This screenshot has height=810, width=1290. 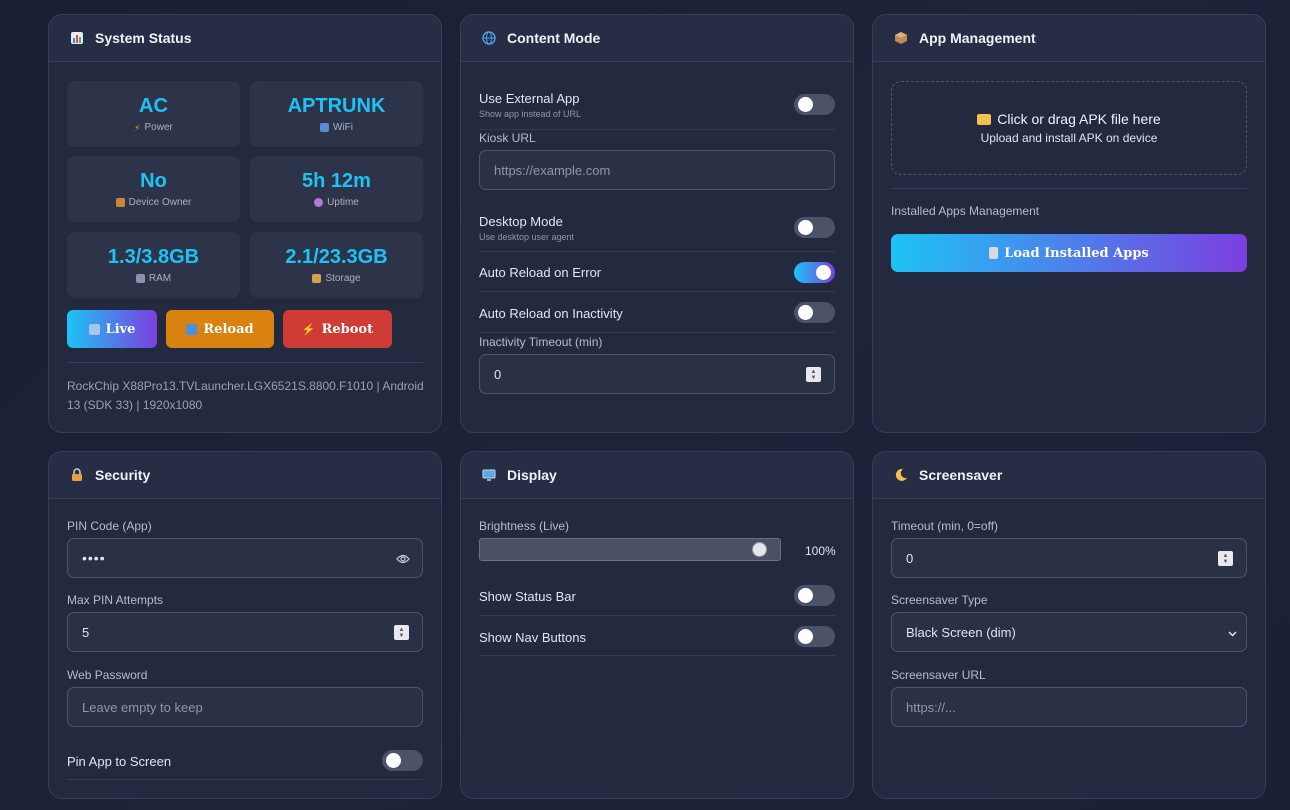 I want to click on security-header: Security, so click(x=245, y=475).